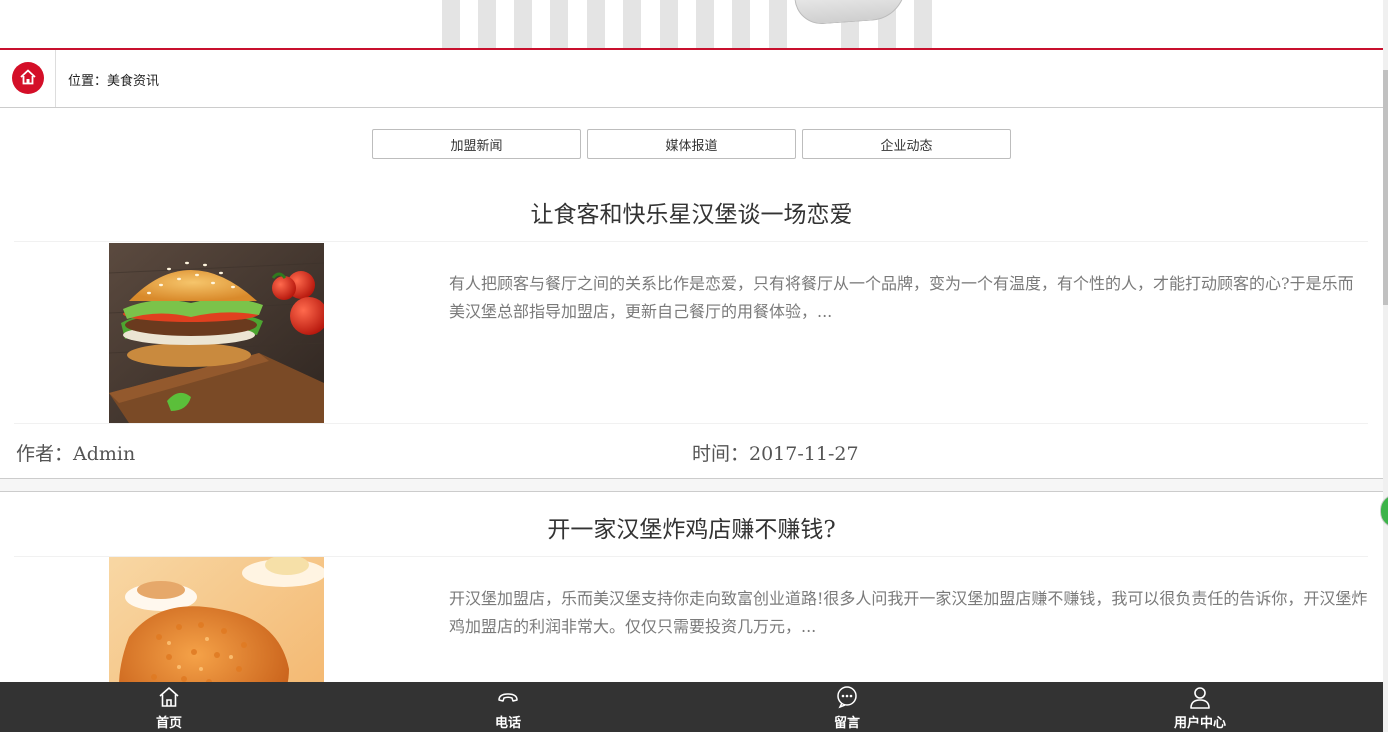 The width and height of the screenshot is (1388, 732). What do you see at coordinates (507, 723) in the screenshot?
I see `nav-phone-label: 电话` at bounding box center [507, 723].